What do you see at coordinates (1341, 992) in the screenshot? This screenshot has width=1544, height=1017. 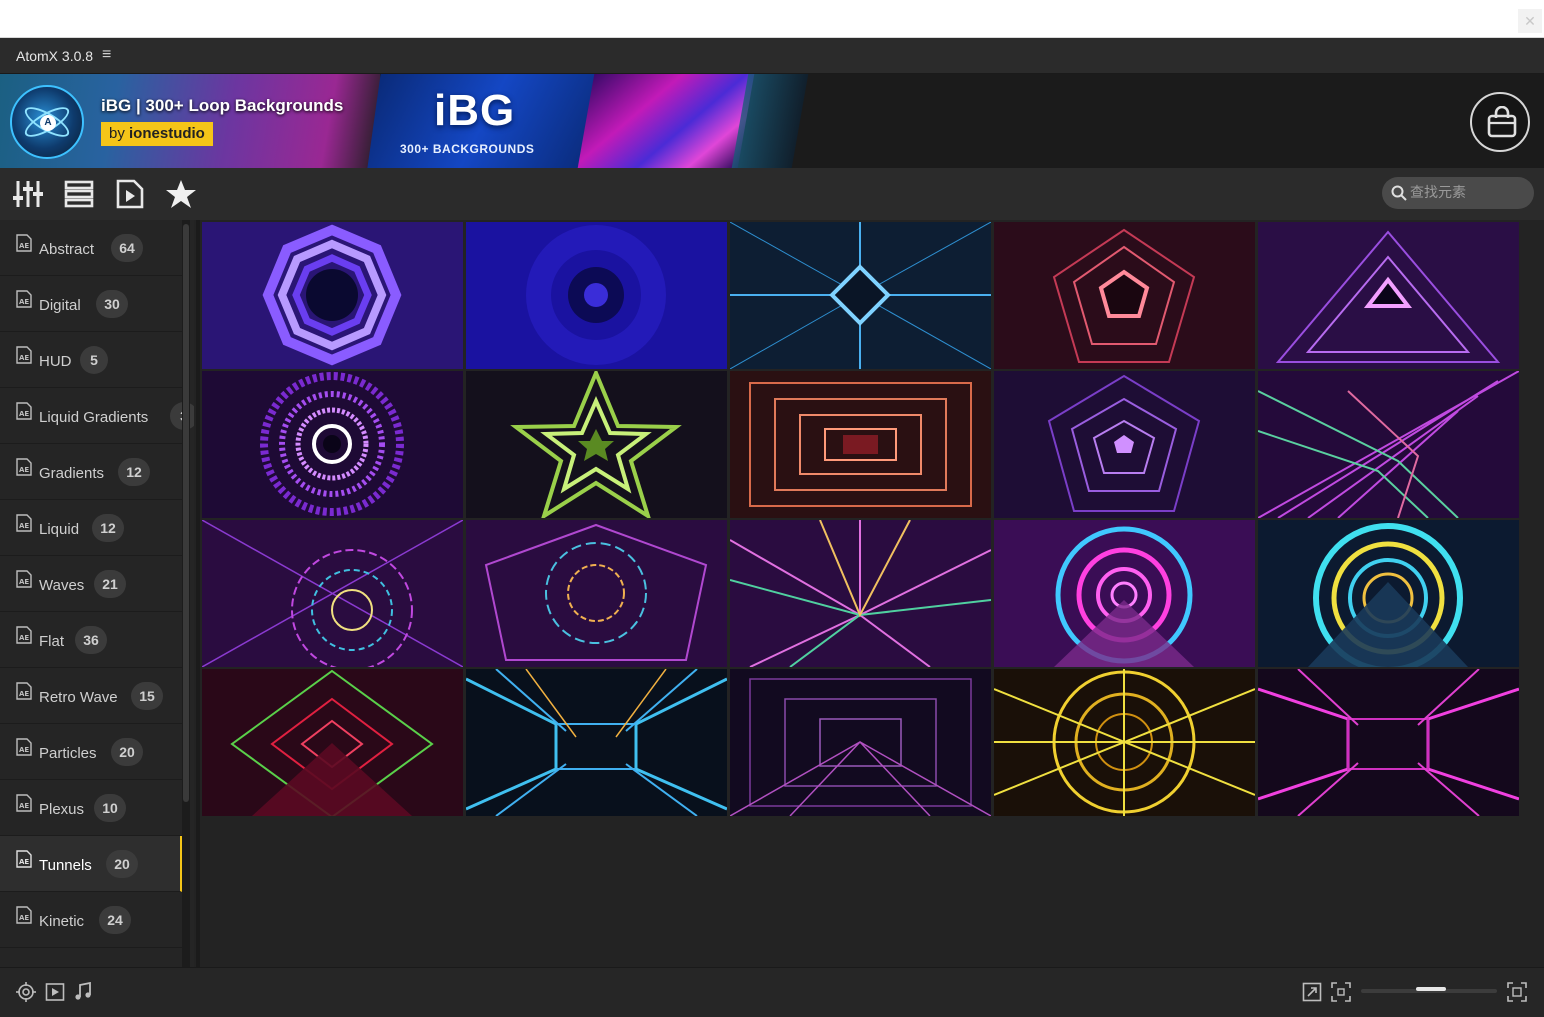 I see `fit-frame-icon` at bounding box center [1341, 992].